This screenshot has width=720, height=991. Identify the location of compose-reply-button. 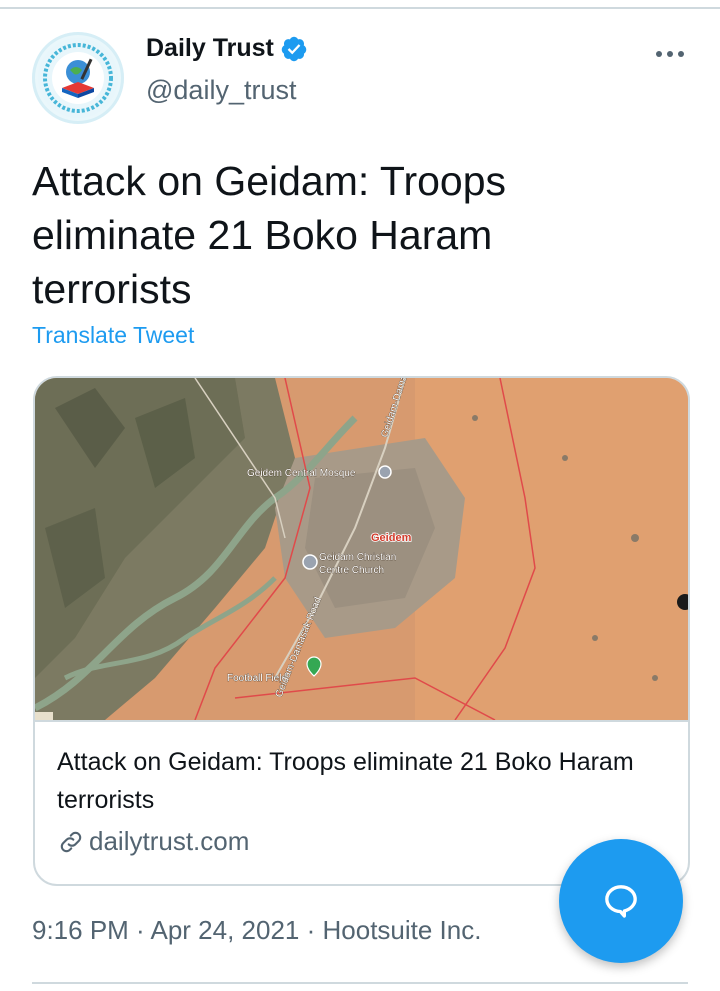
(621, 901).